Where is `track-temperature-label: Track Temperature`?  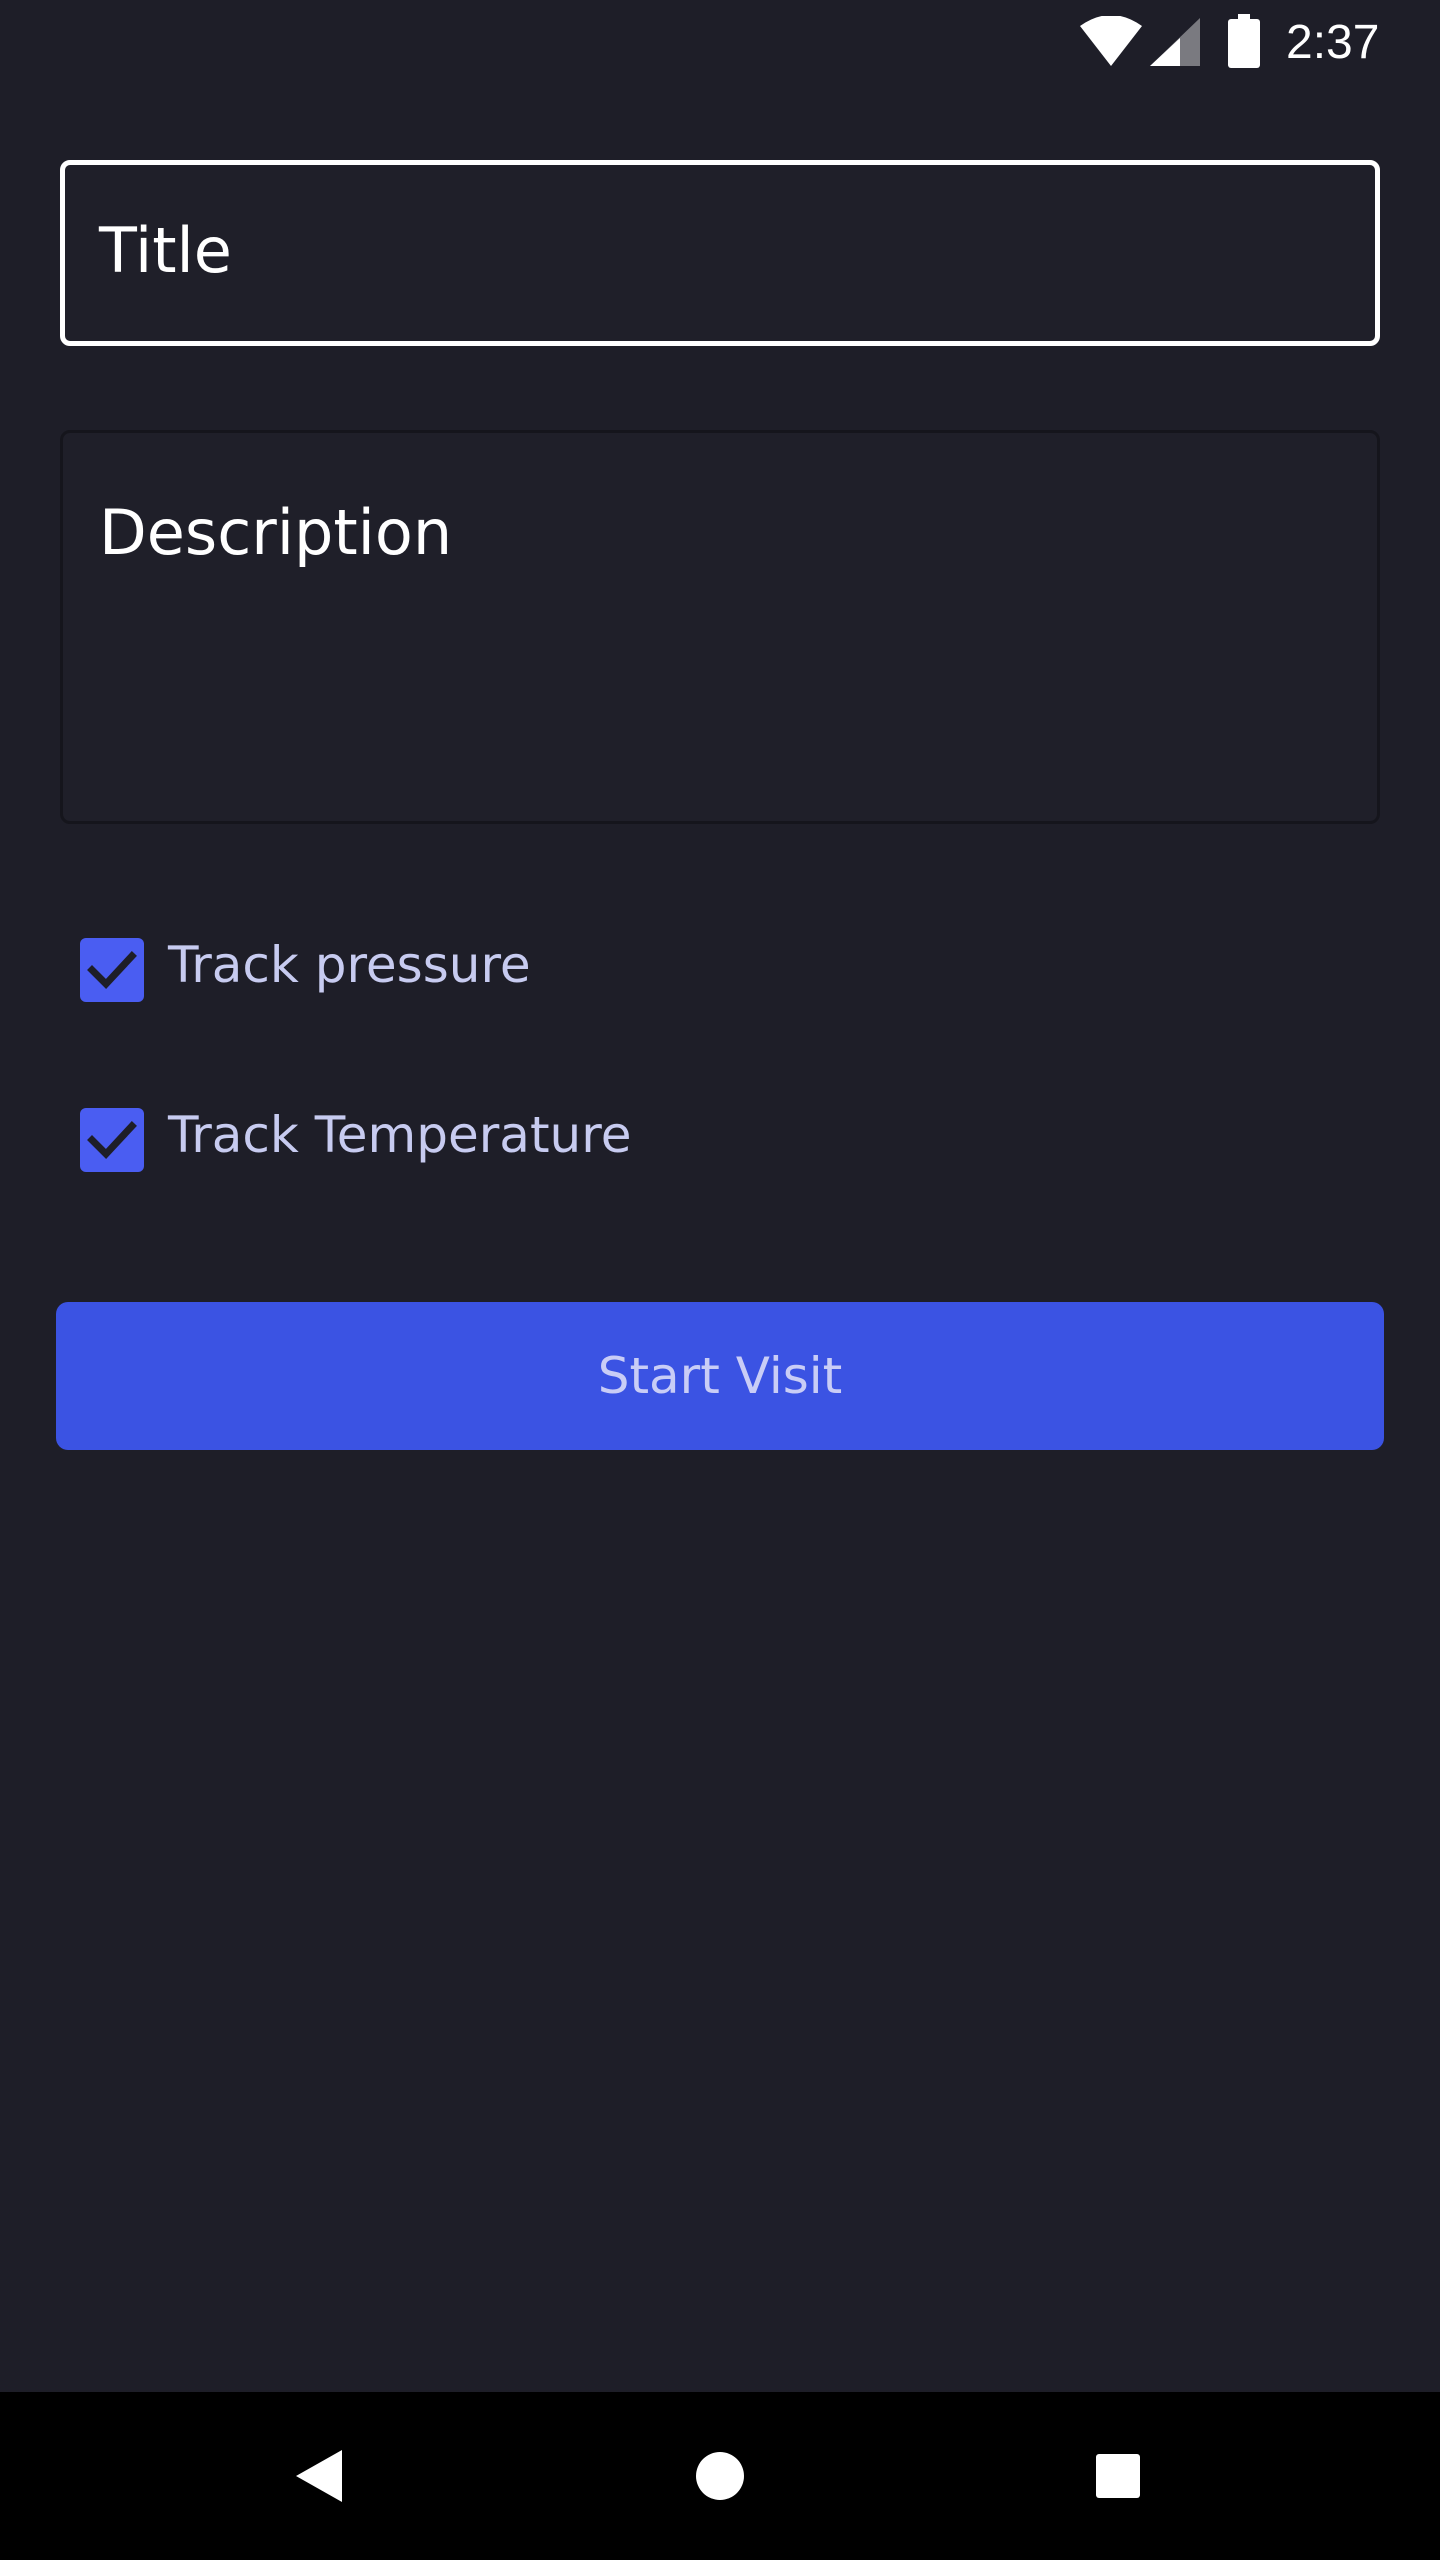
track-temperature-label: Track Temperature is located at coordinates (400, 1135).